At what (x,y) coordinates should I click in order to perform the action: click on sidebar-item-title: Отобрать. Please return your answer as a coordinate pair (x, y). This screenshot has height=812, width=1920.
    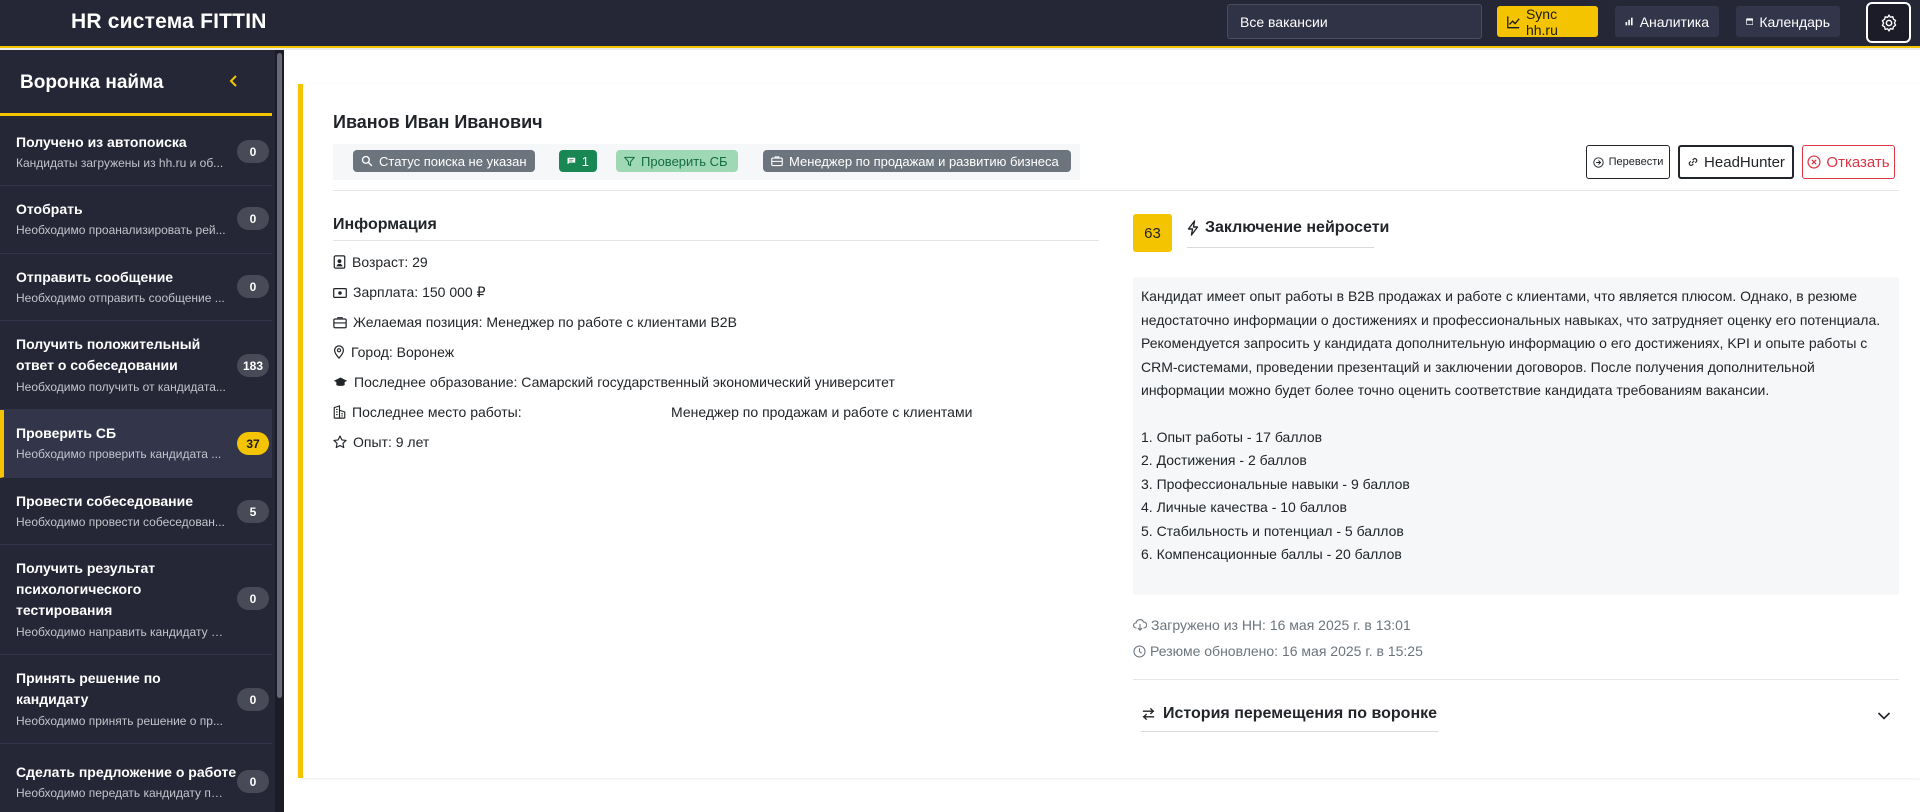
    Looking at the image, I should click on (49, 209).